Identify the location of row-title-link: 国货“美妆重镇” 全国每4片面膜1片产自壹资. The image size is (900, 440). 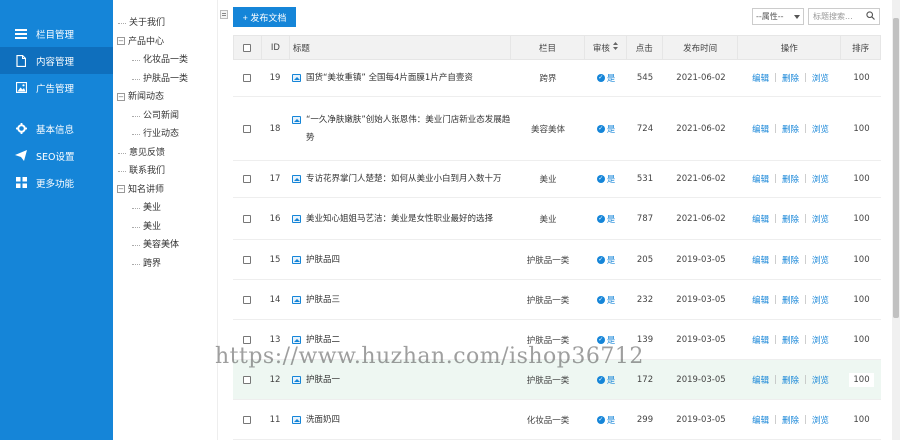
(382, 78).